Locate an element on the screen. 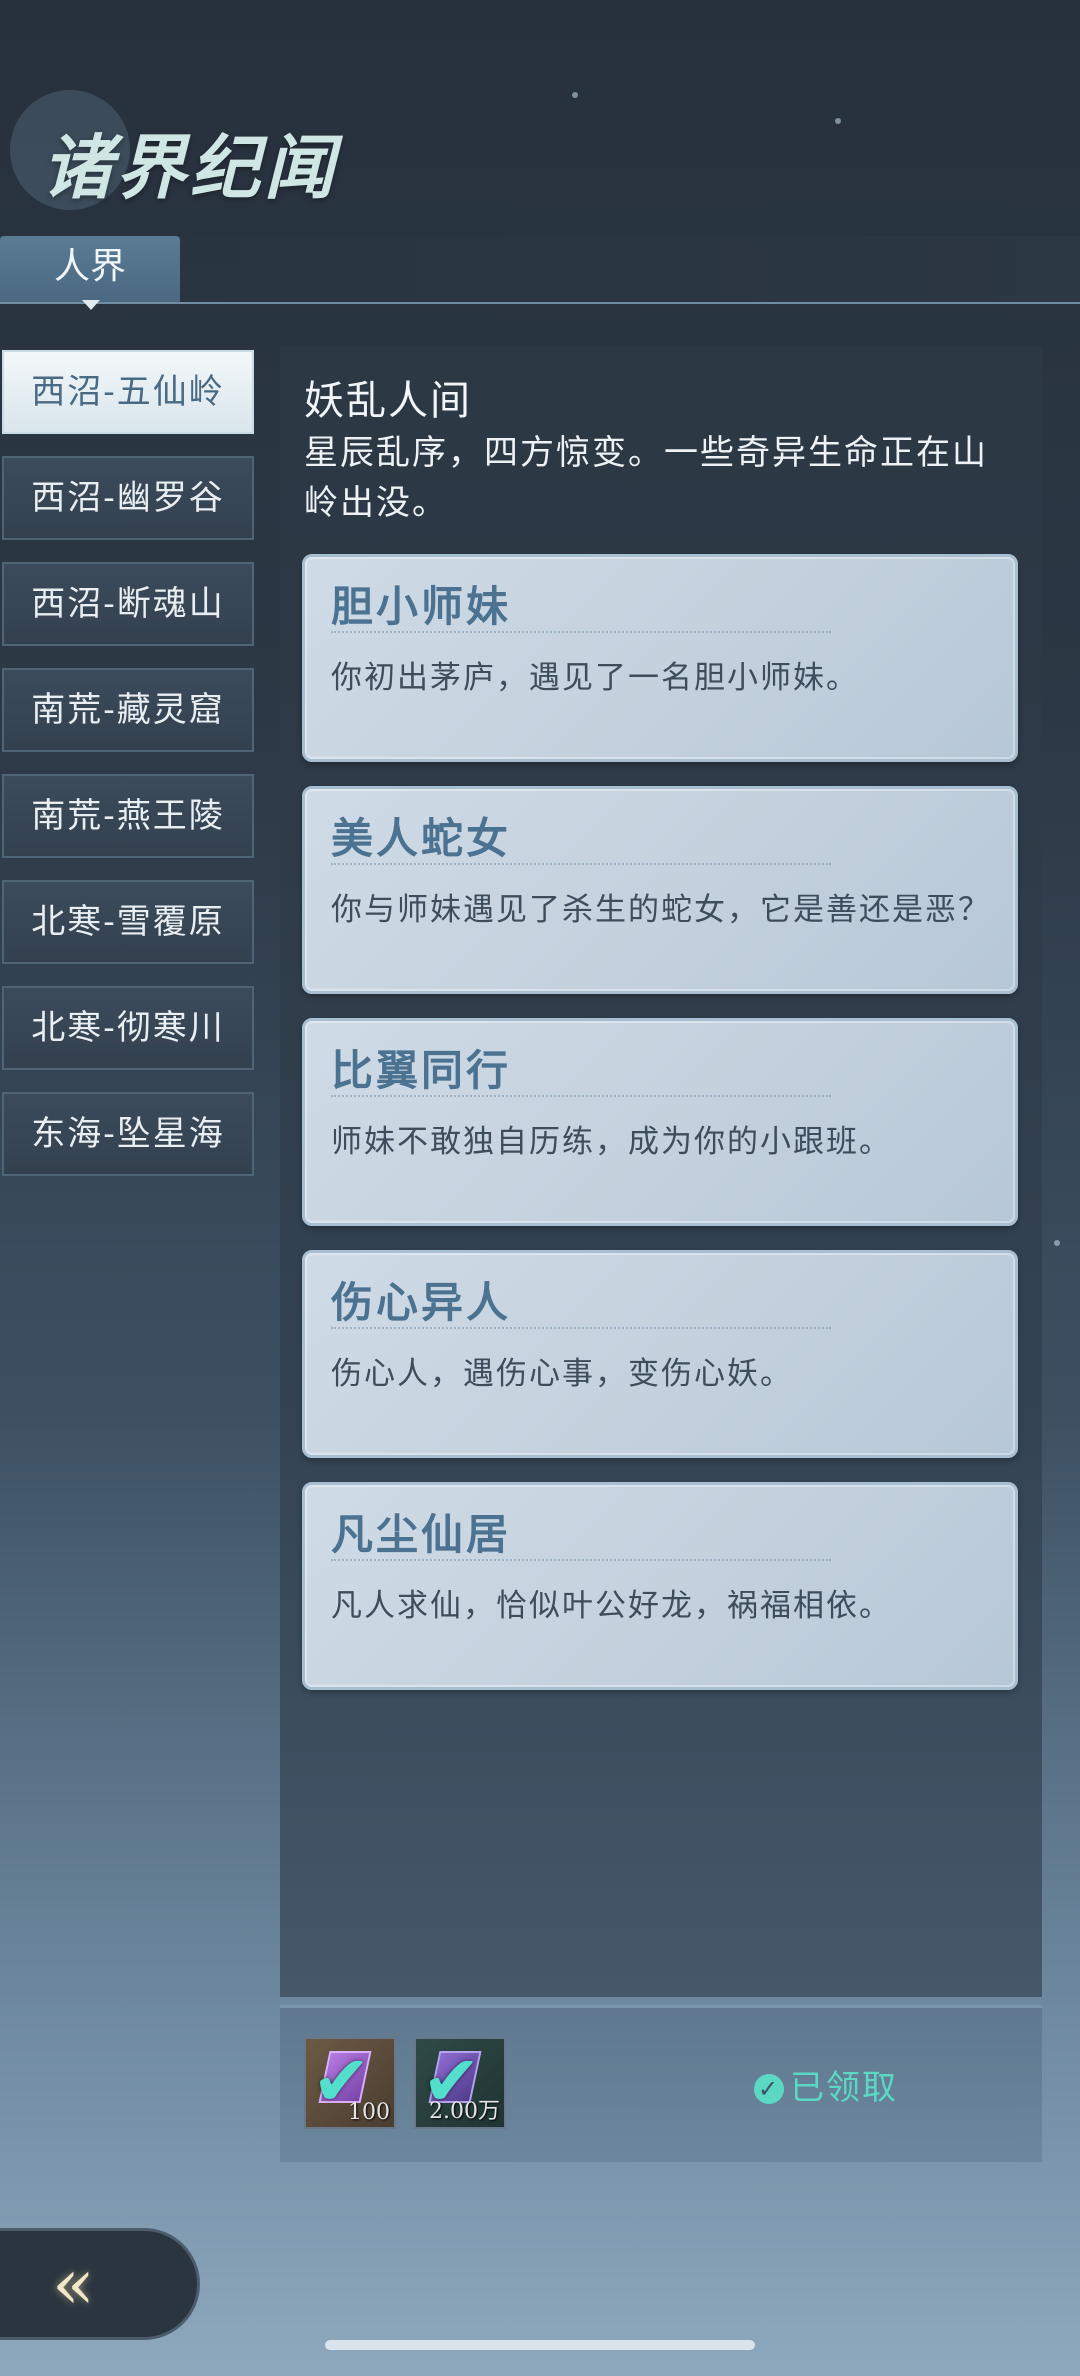 This screenshot has height=2376, width=1080. card-description: 伤心人，遇伤心事，变伤心妖。 is located at coordinates (562, 1374).